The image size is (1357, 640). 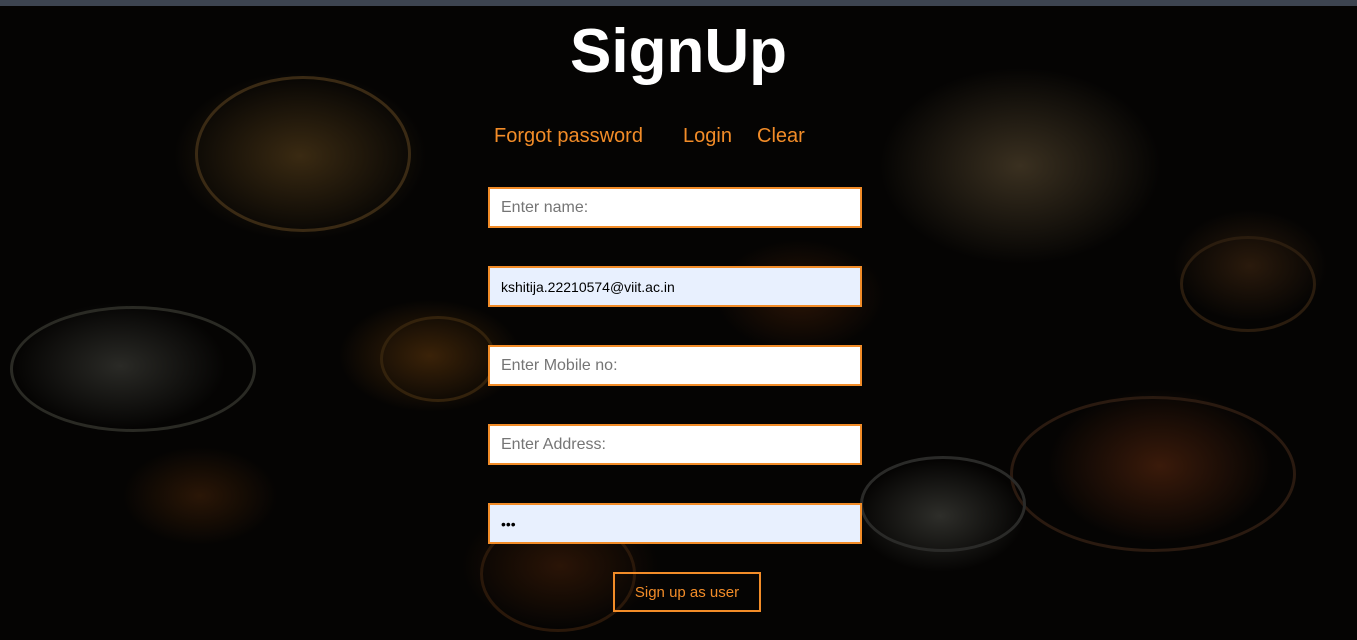 What do you see at coordinates (943, 504) in the screenshot?
I see `raita-bowl-decor` at bounding box center [943, 504].